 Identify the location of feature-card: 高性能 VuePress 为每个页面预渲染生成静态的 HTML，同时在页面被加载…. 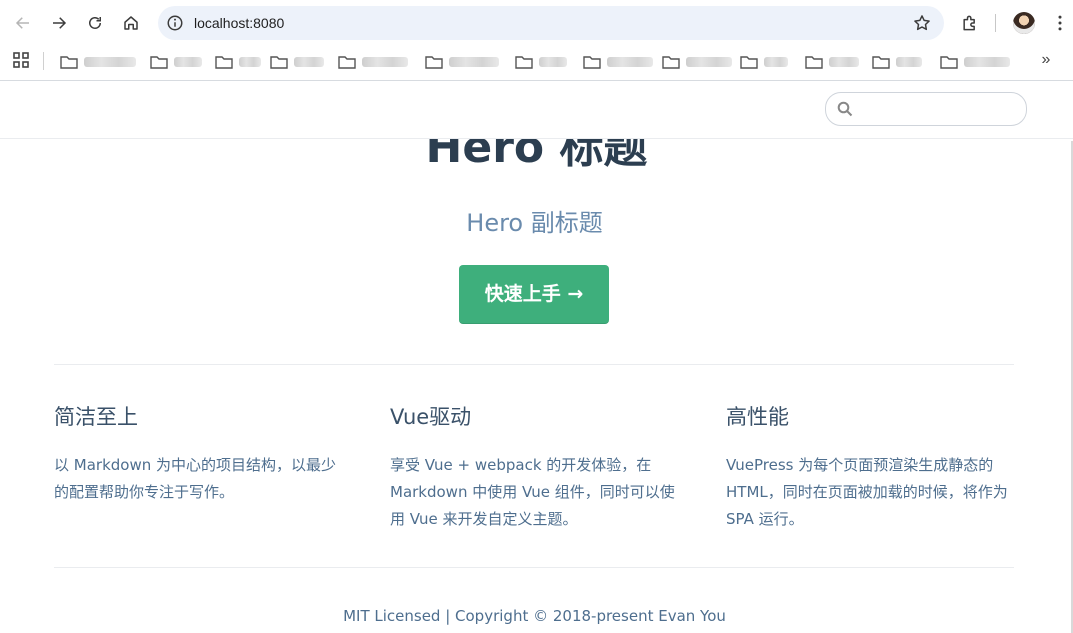
(870, 466).